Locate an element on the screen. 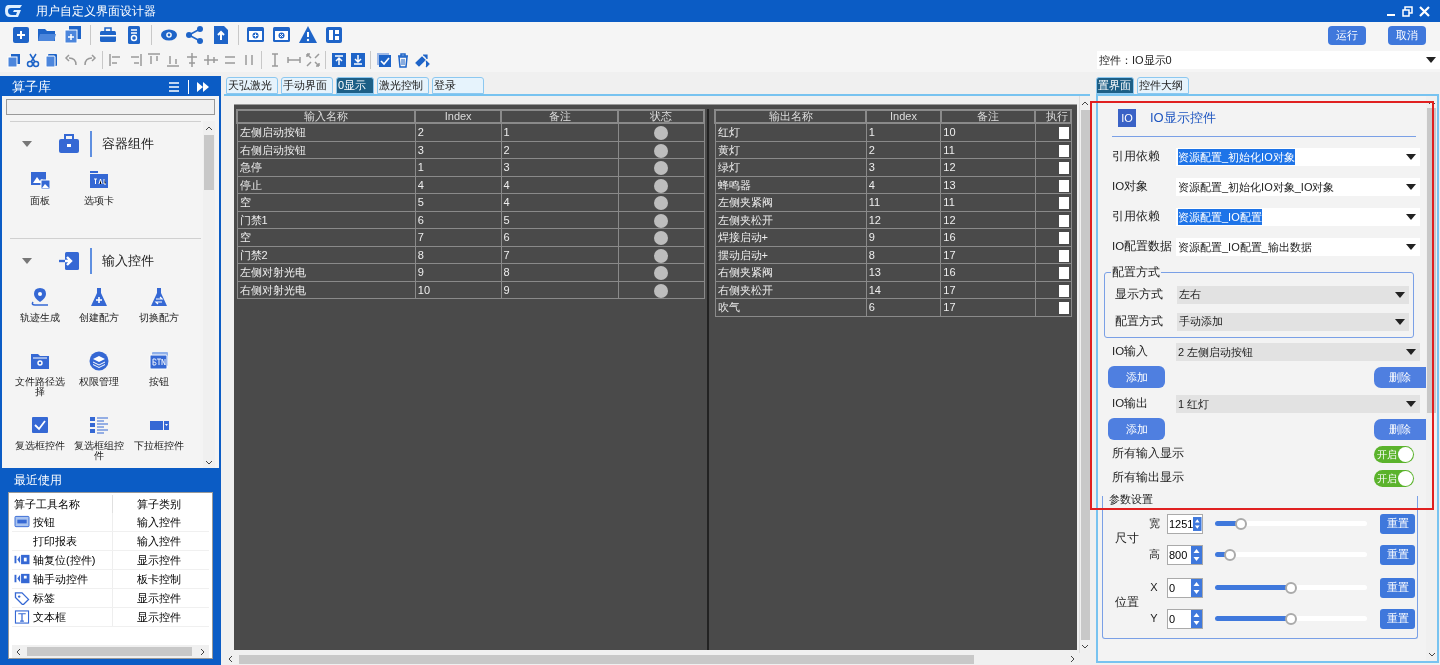 The image size is (1440, 665). scroll-left-icon is located at coordinates (230, 659).